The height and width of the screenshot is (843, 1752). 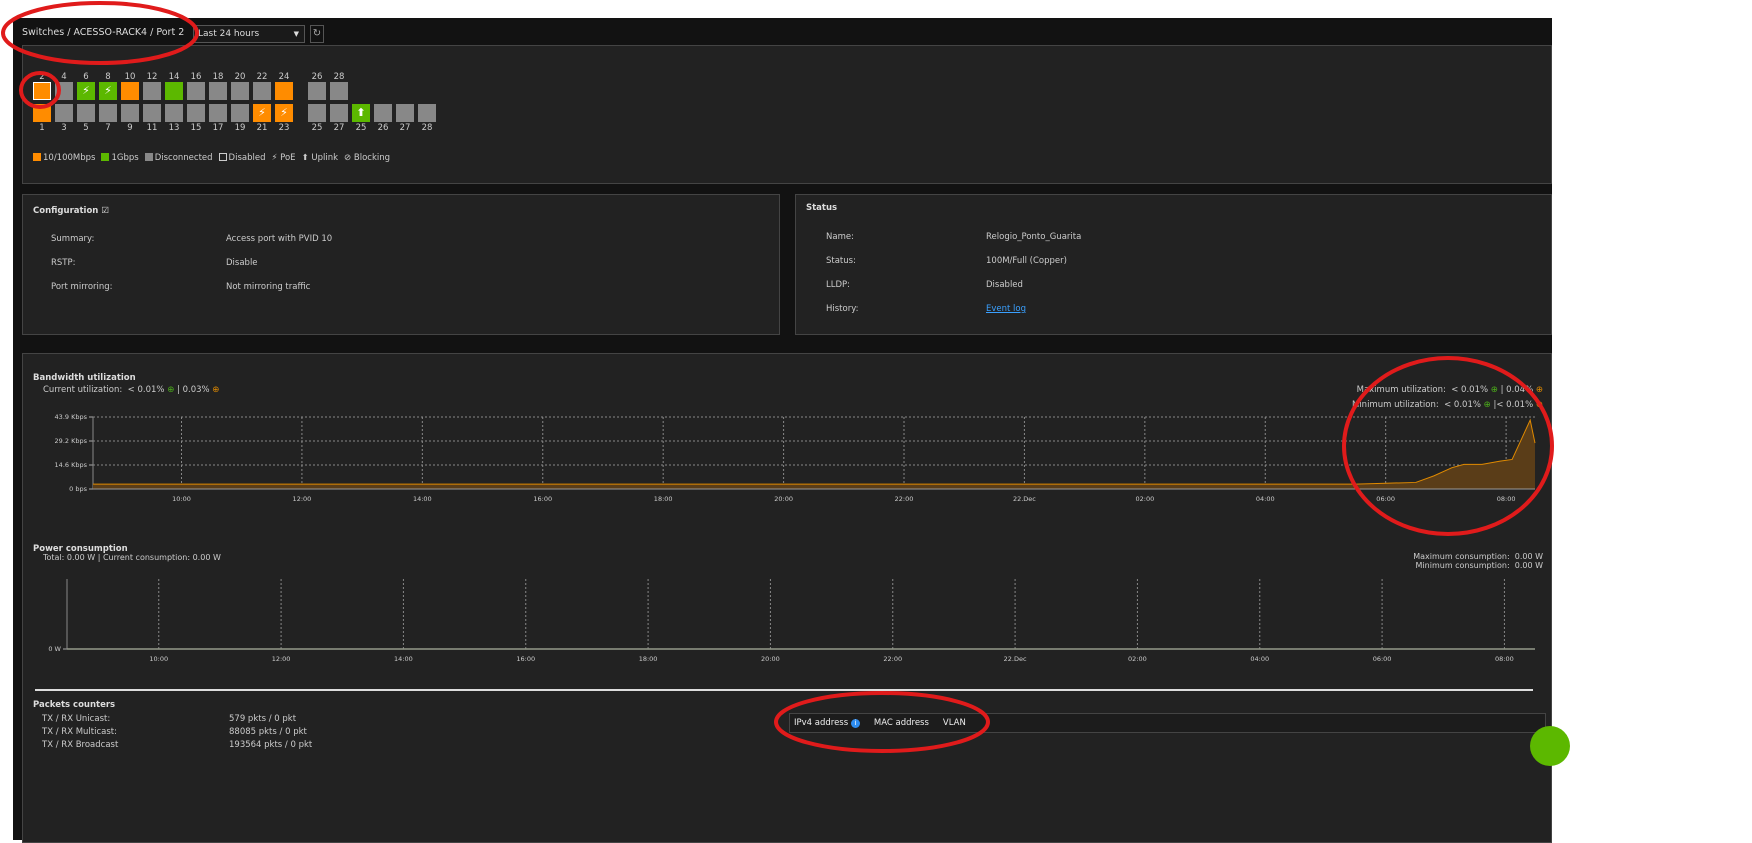 I want to click on row-label: Summary:, so click(x=73, y=239).